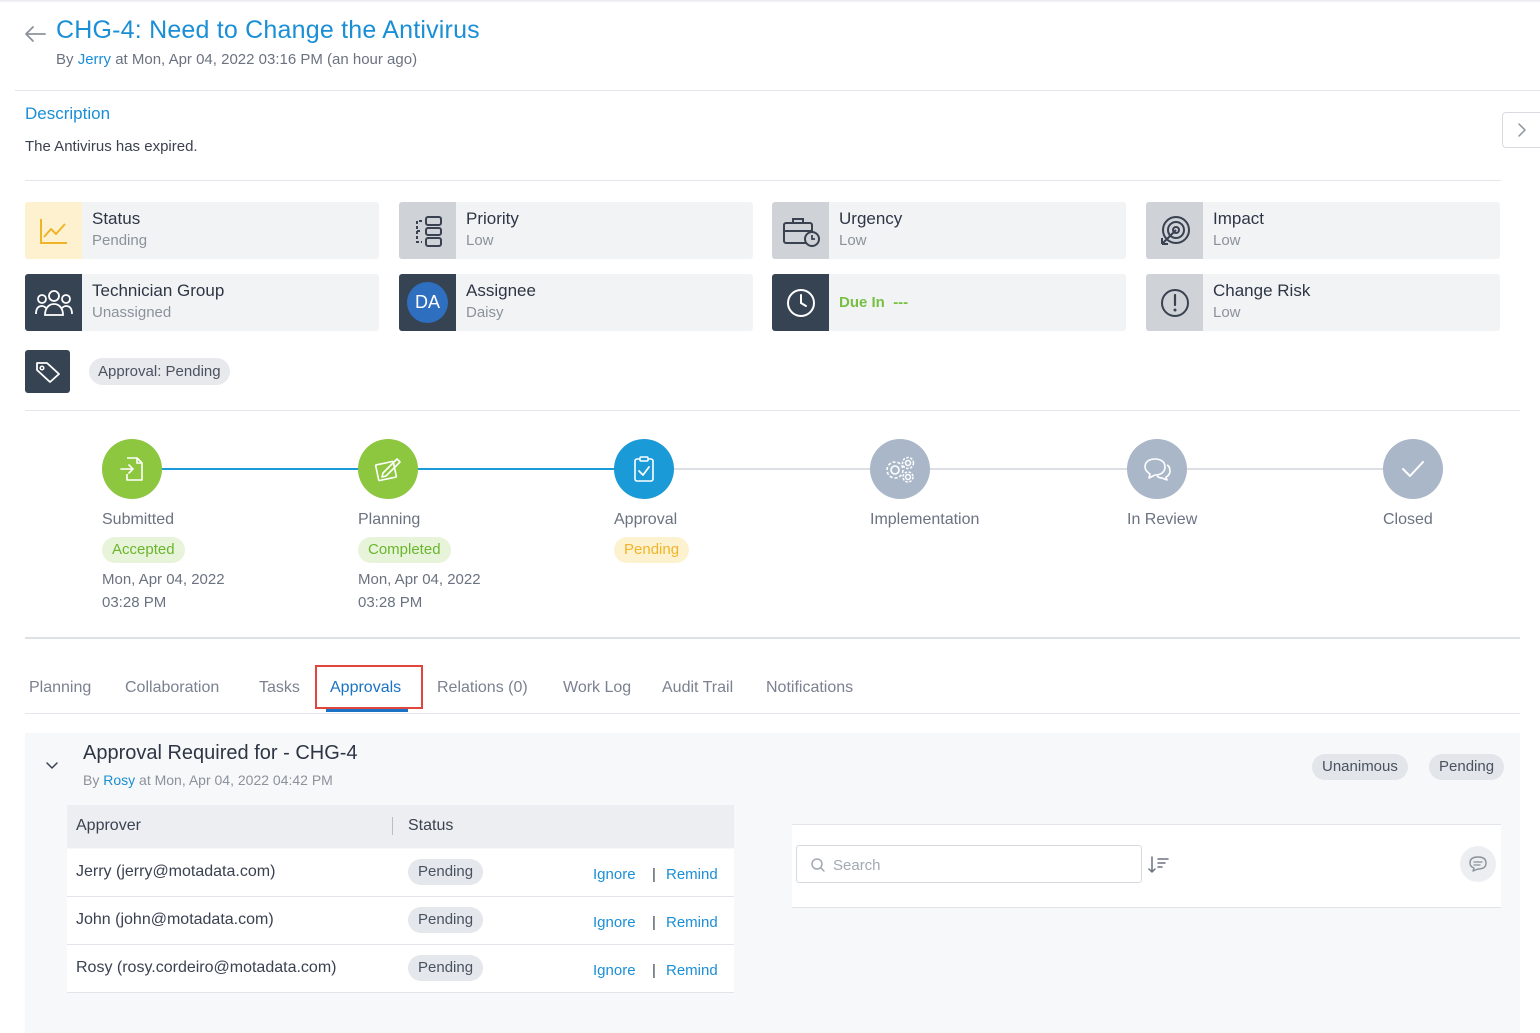 The height and width of the screenshot is (1033, 1540). I want to click on tab-collaboration: Collaboration, so click(172, 688).